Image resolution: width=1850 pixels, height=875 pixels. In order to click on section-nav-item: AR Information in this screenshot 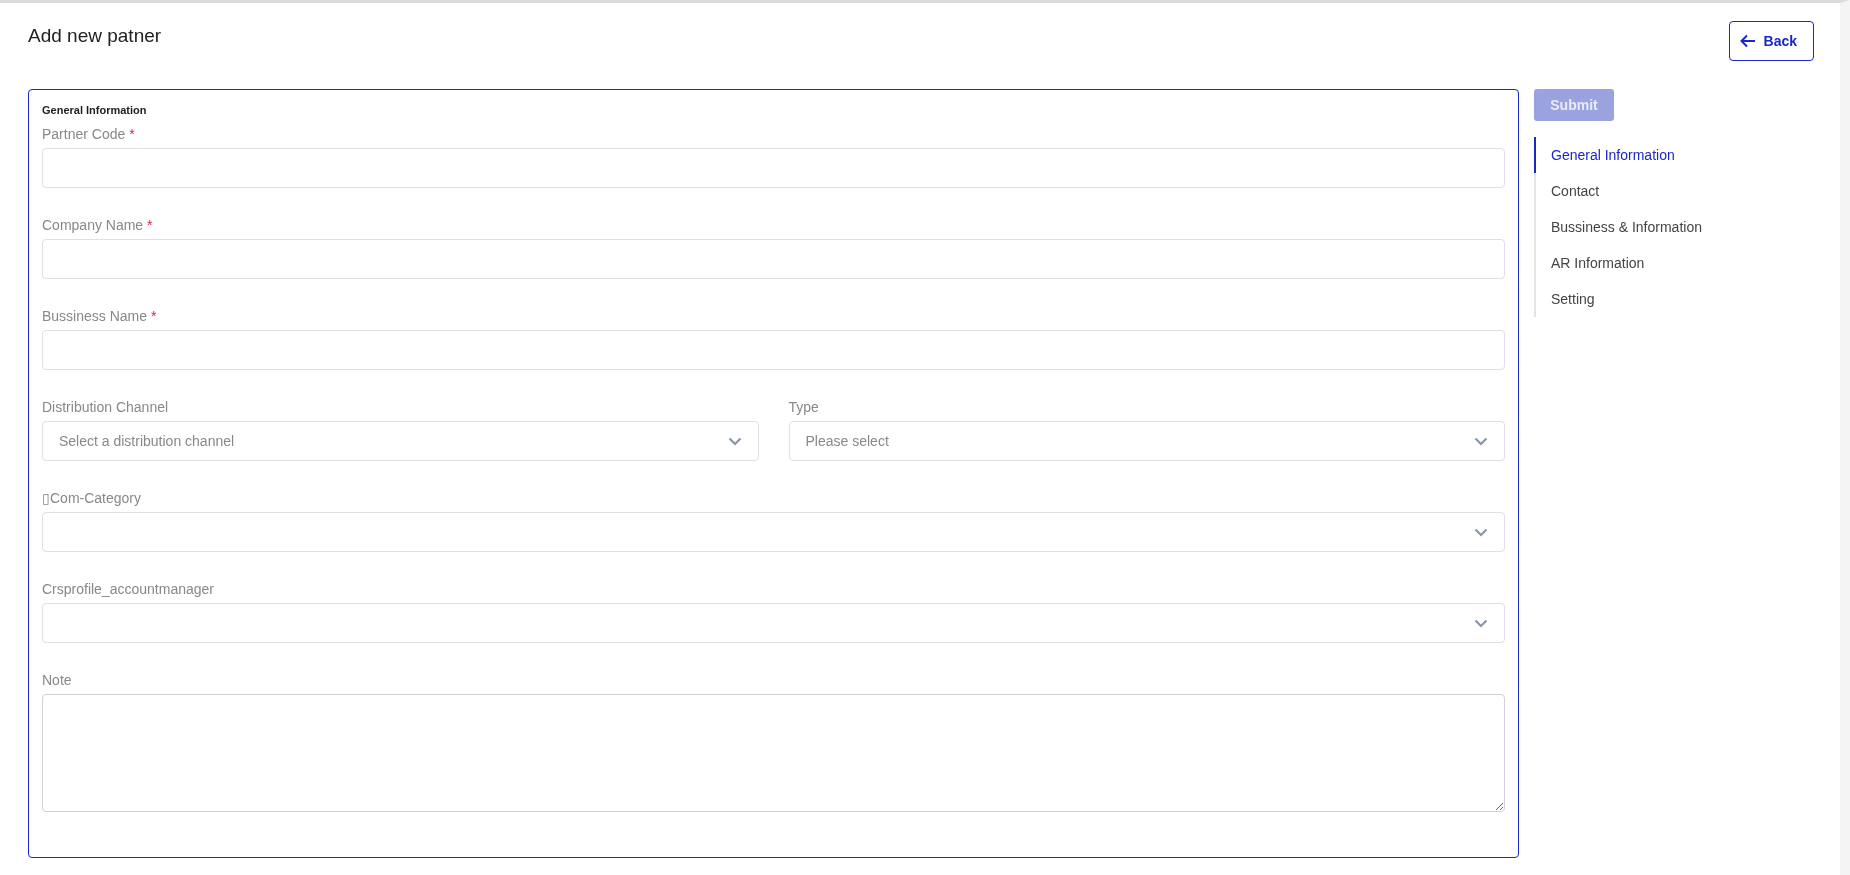, I will do `click(1618, 263)`.